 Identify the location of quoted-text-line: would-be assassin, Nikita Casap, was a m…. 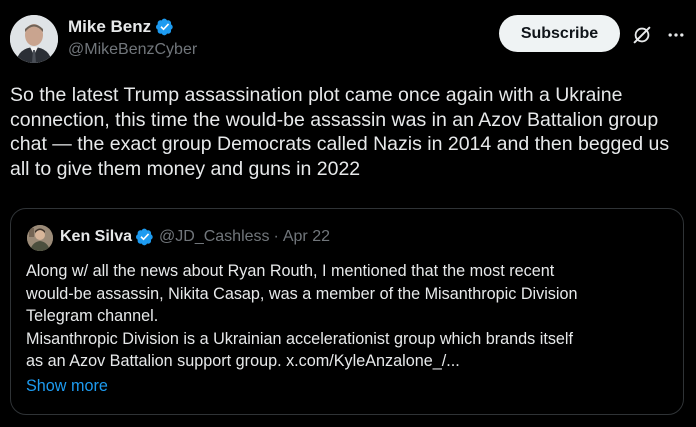
(302, 293).